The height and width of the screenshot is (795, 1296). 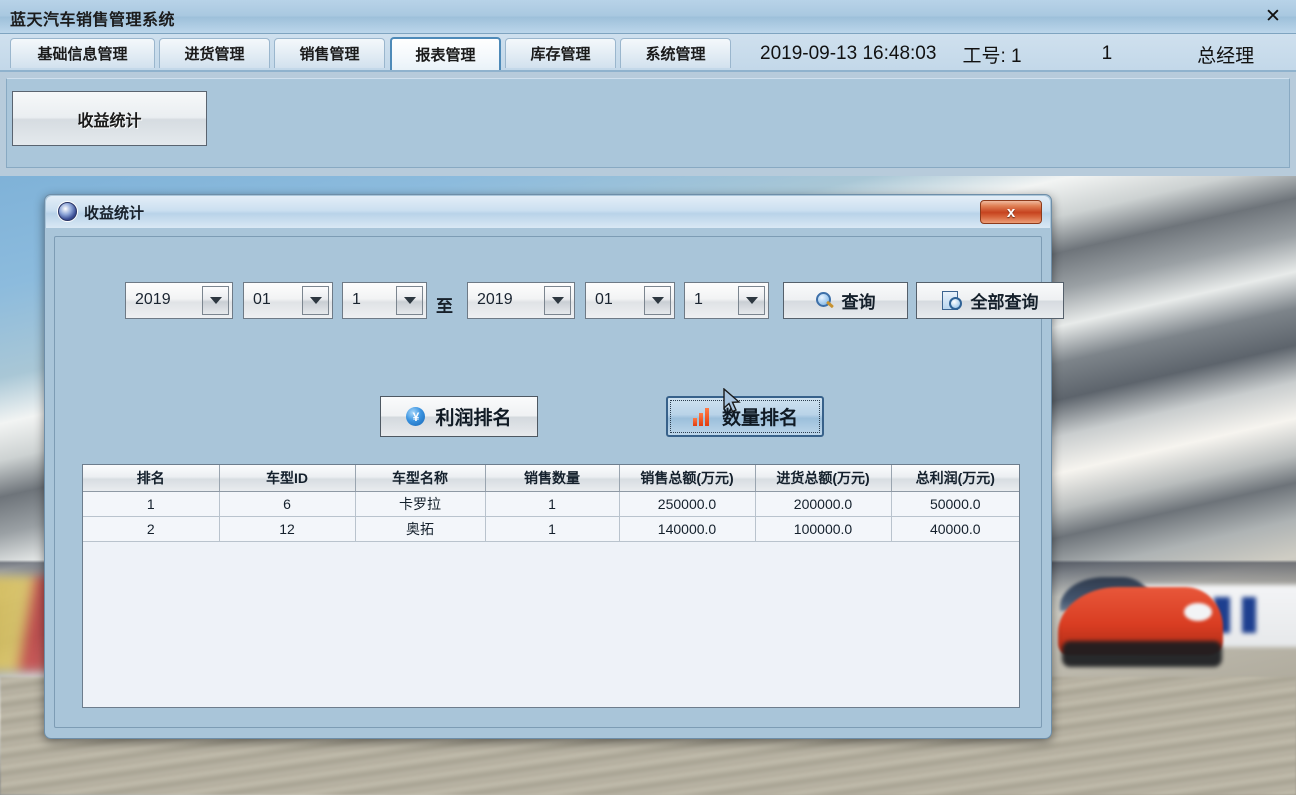 I want to click on start-day-select: 1, so click(x=384, y=300).